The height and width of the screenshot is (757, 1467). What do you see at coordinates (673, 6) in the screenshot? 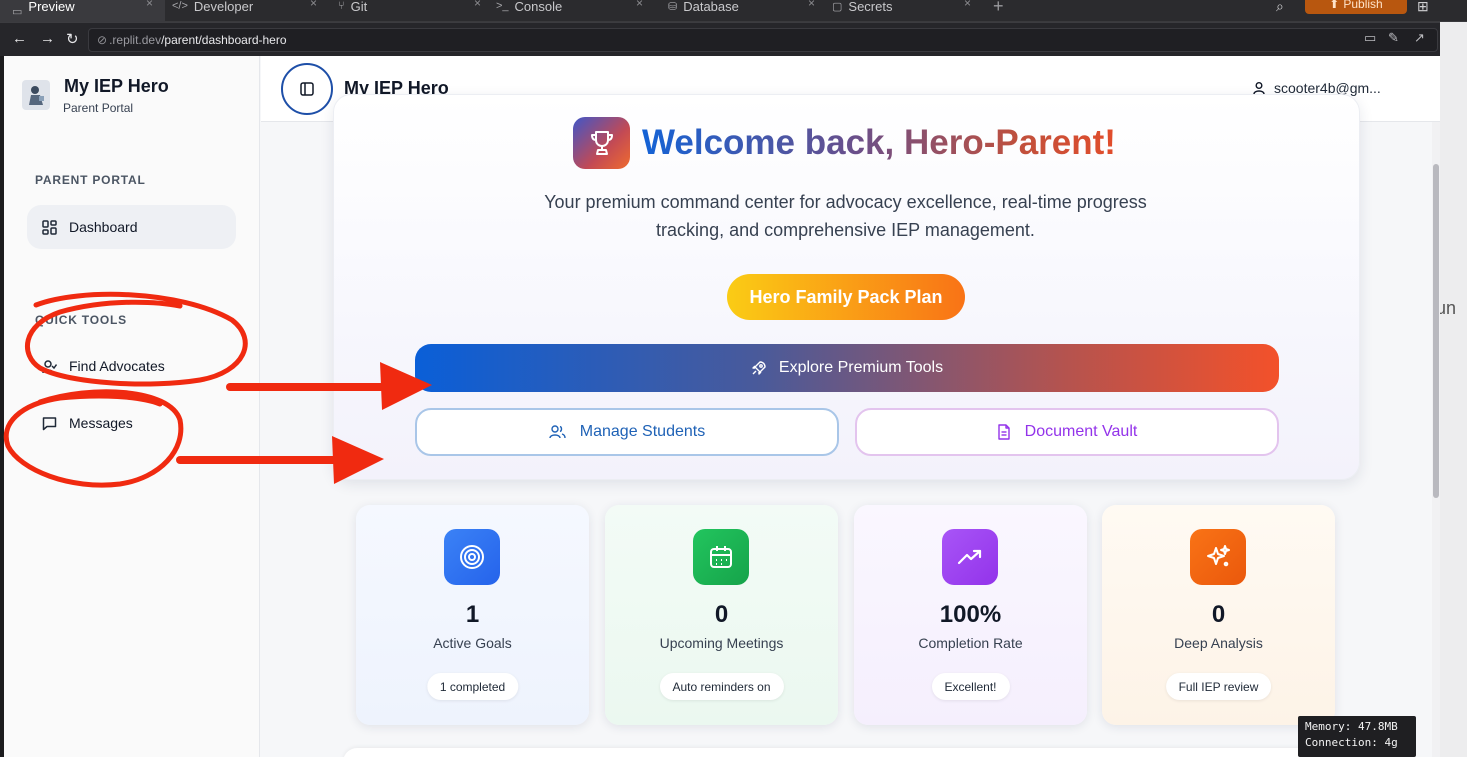
I see `database-icon: ⛁` at bounding box center [673, 6].